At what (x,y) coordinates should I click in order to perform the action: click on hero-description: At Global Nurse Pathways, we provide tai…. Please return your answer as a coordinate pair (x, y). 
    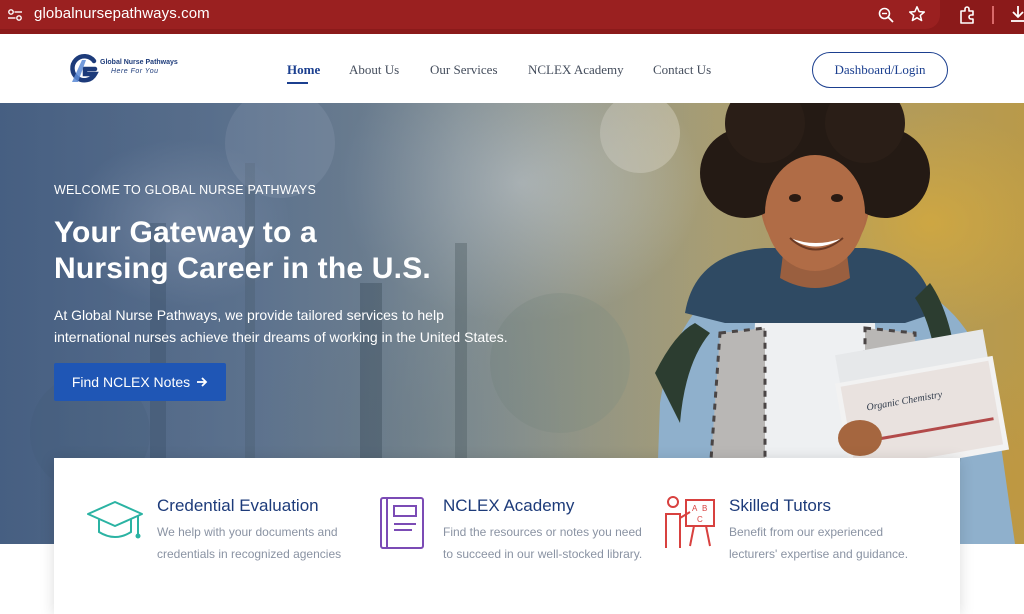
    Looking at the image, I should click on (281, 326).